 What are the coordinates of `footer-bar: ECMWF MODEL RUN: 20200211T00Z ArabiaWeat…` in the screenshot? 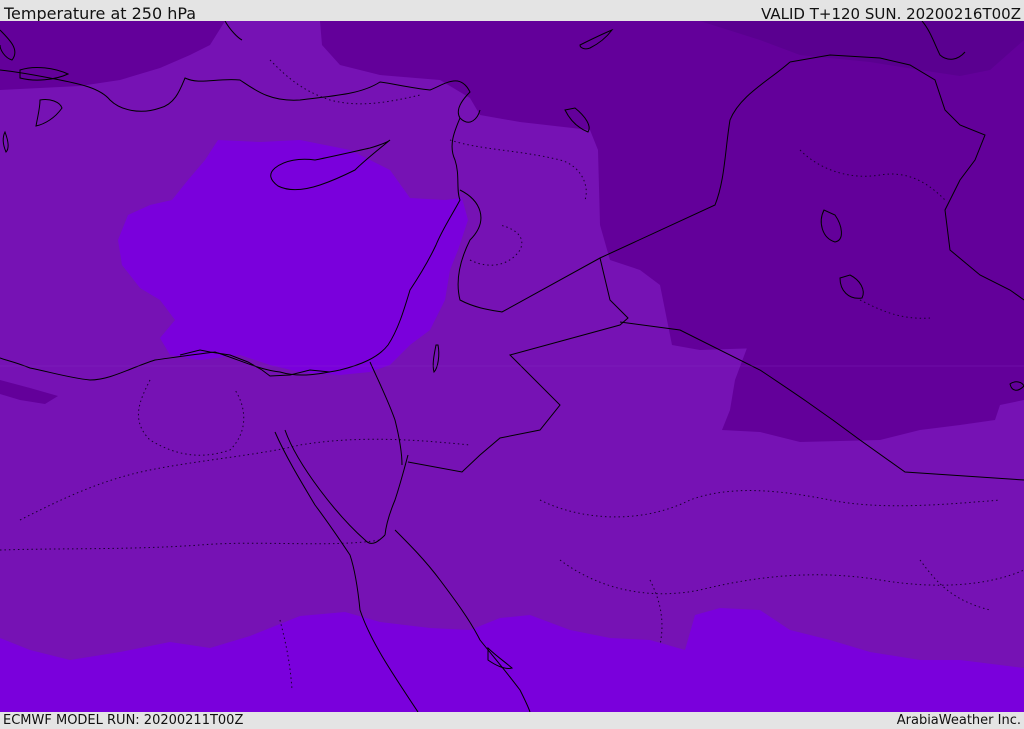 It's located at (512, 720).